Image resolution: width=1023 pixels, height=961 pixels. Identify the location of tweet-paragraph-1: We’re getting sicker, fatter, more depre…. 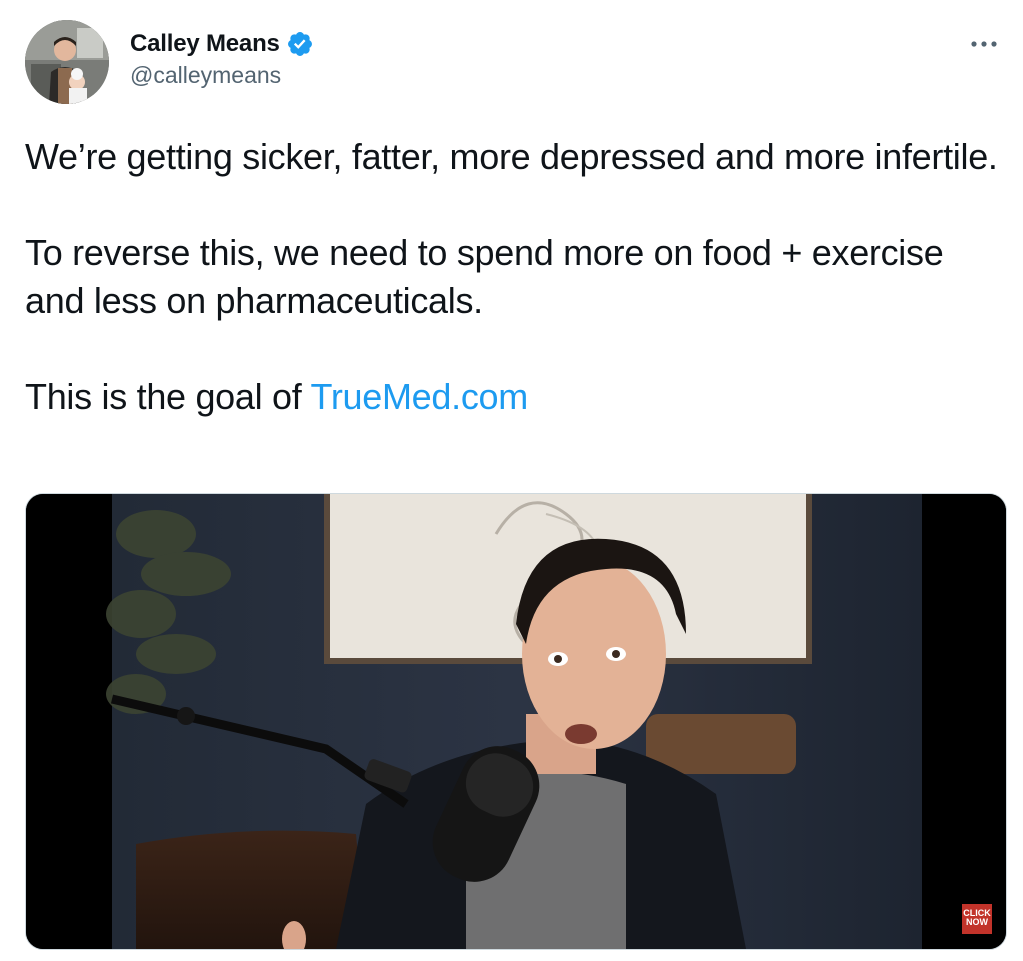
(511, 156).